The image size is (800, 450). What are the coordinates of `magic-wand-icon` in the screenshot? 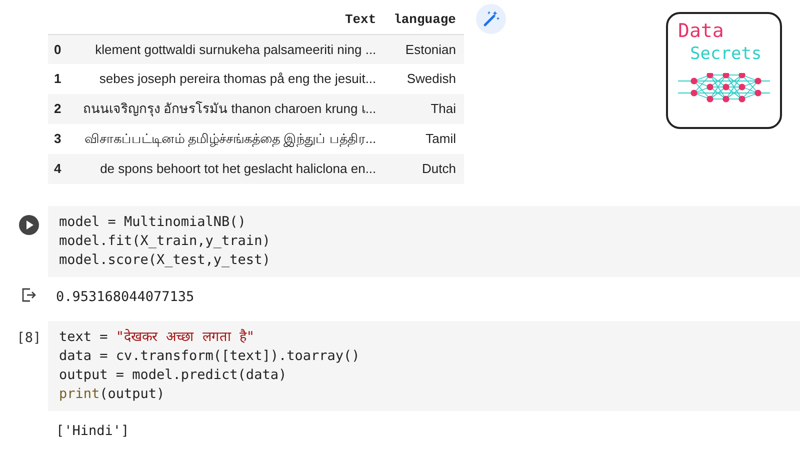 It's located at (491, 19).